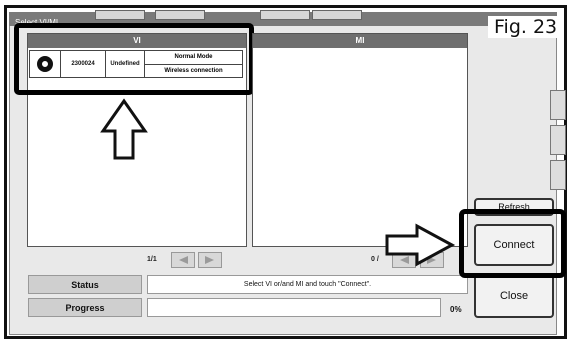 This screenshot has width=577, height=345. I want to click on outline-arrow-up-icon, so click(124, 129).